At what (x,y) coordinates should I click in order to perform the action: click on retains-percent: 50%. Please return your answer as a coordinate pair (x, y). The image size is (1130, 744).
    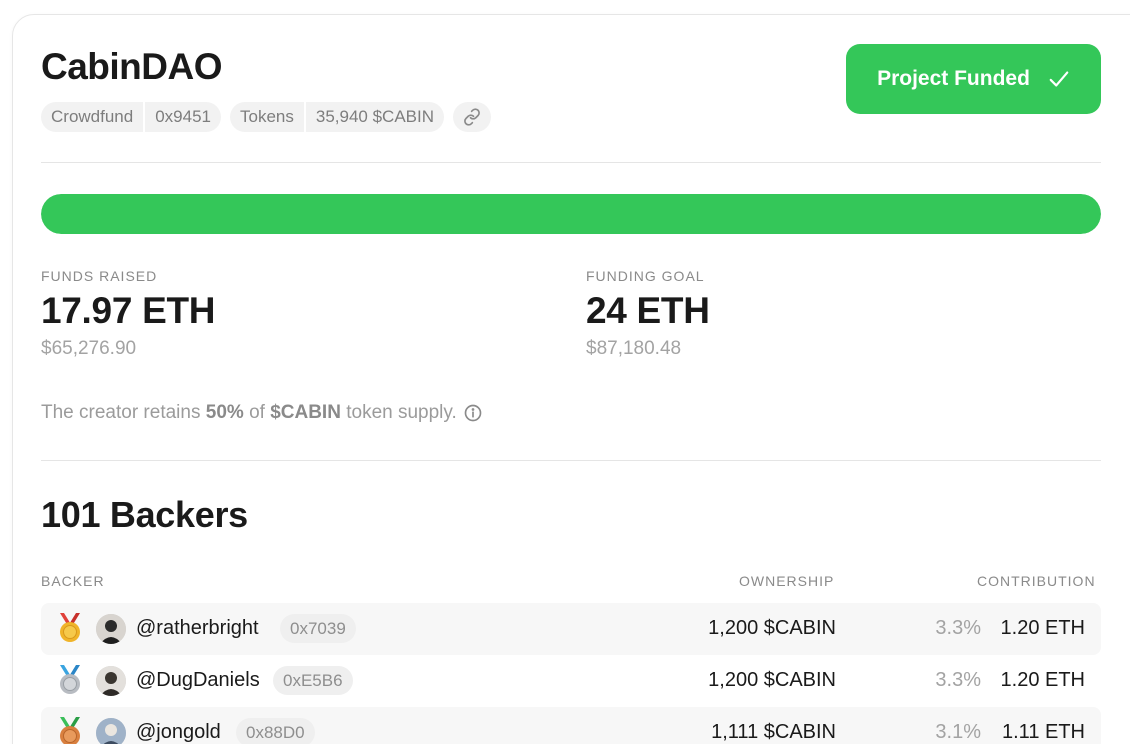
    Looking at the image, I should click on (224, 412).